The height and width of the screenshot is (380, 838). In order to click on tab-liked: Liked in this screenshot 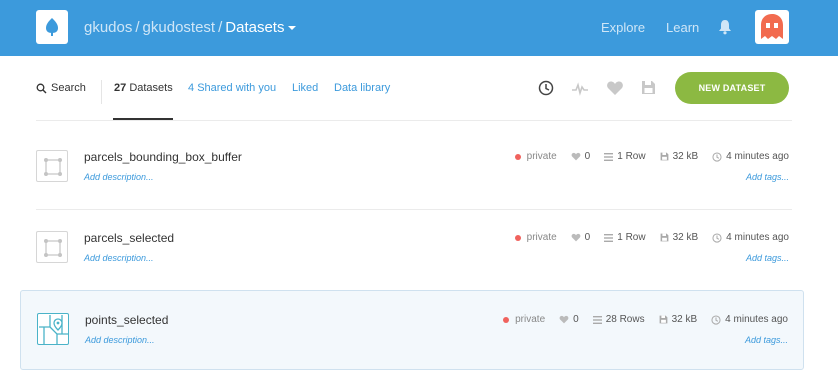, I will do `click(305, 88)`.